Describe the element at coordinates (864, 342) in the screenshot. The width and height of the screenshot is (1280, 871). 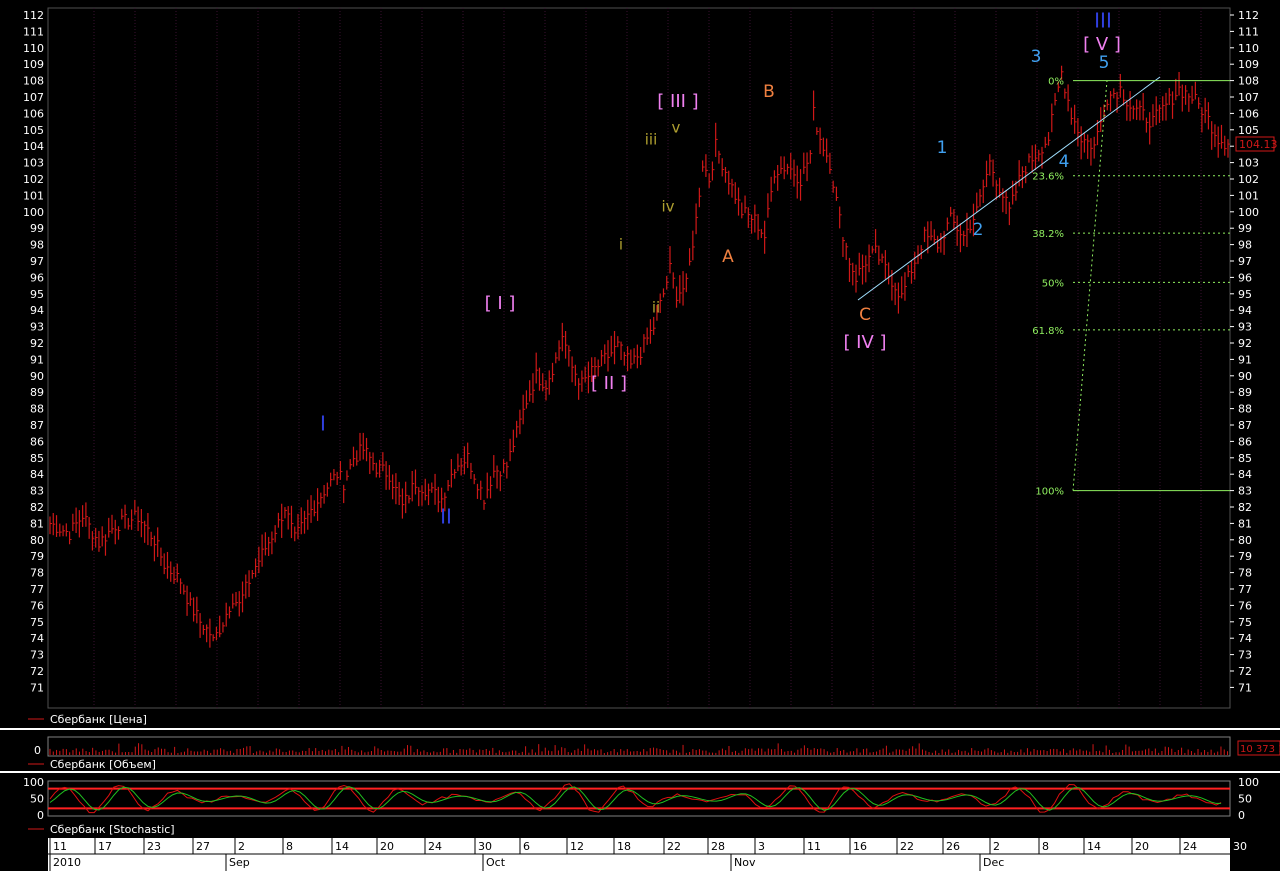
I see `wave-label: [ IV ]` at that location.